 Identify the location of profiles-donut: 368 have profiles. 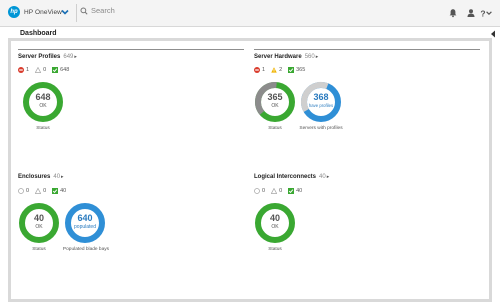
(321, 102).